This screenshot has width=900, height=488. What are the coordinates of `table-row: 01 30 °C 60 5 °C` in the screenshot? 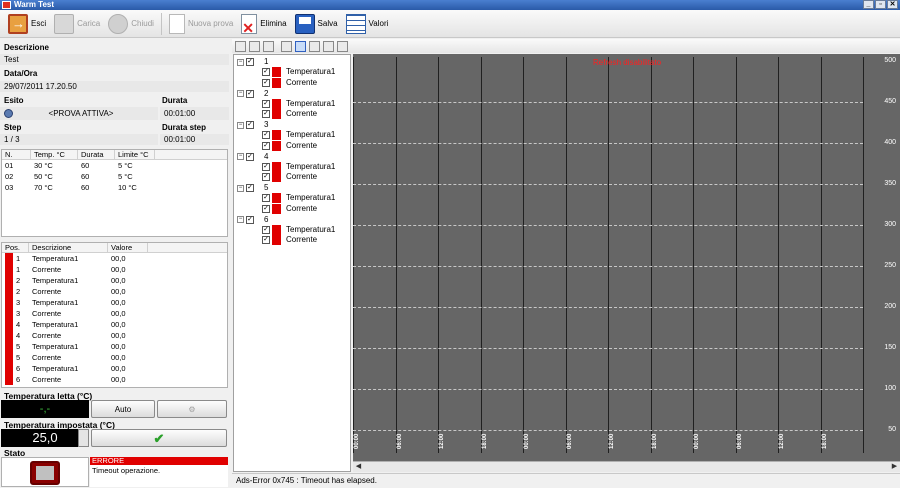 It's located at (114, 165).